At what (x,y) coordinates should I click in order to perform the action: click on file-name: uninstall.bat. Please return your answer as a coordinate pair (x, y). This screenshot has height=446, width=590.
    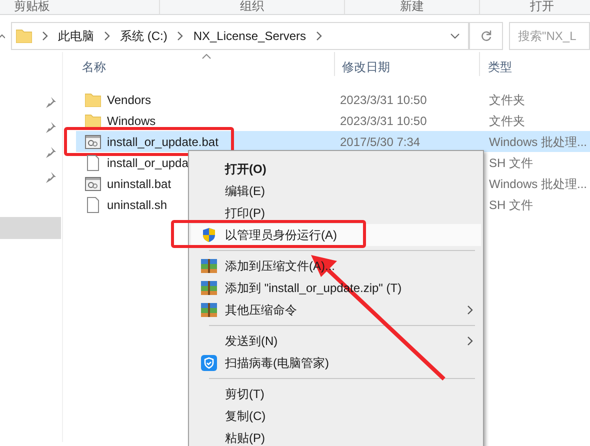
    Looking at the image, I should click on (139, 184).